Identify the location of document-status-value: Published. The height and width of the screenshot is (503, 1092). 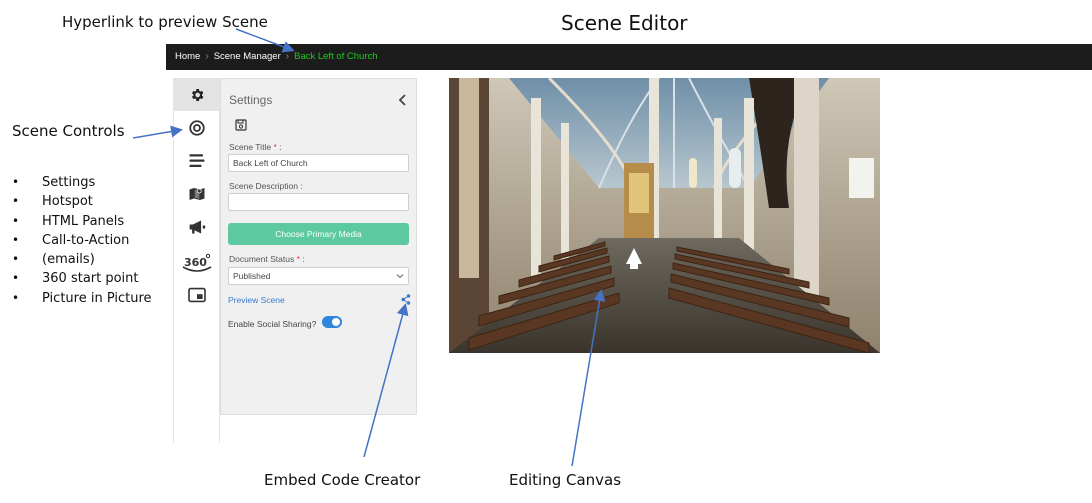
(252, 276).